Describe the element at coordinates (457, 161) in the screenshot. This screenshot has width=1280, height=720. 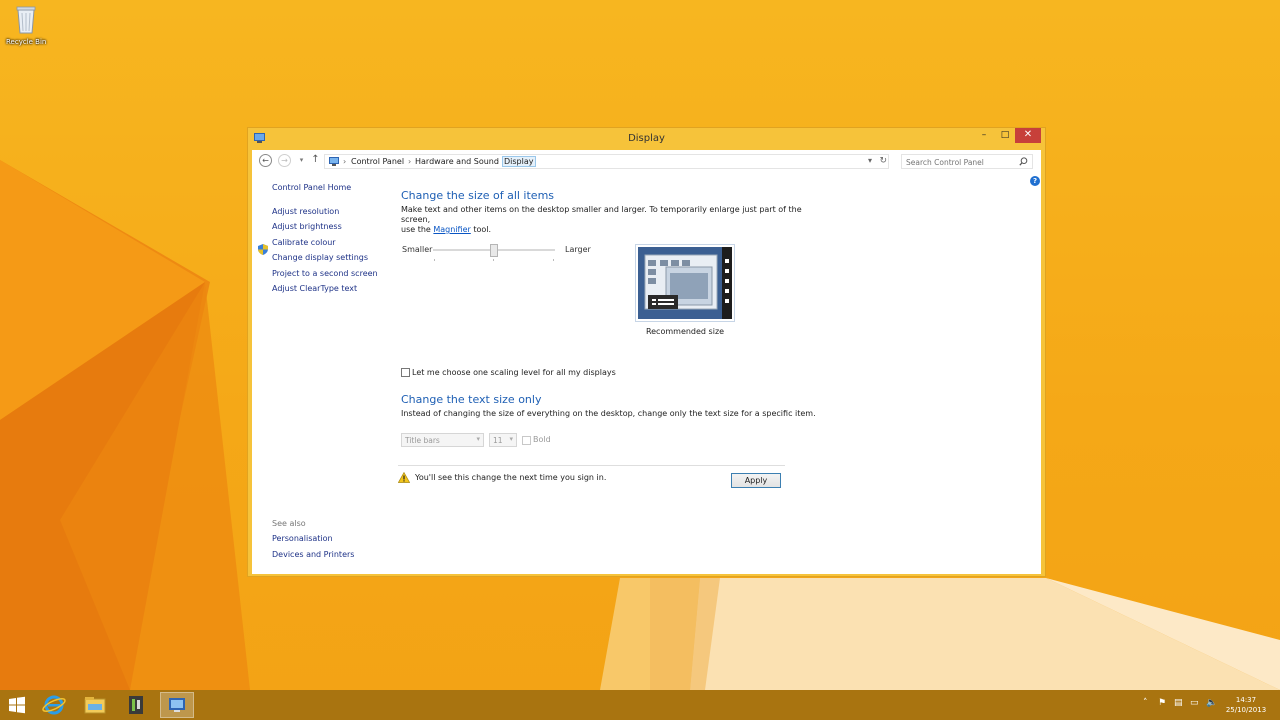
I see `breadcrumb-hardware-and-sound: Hardware and Sound` at that location.